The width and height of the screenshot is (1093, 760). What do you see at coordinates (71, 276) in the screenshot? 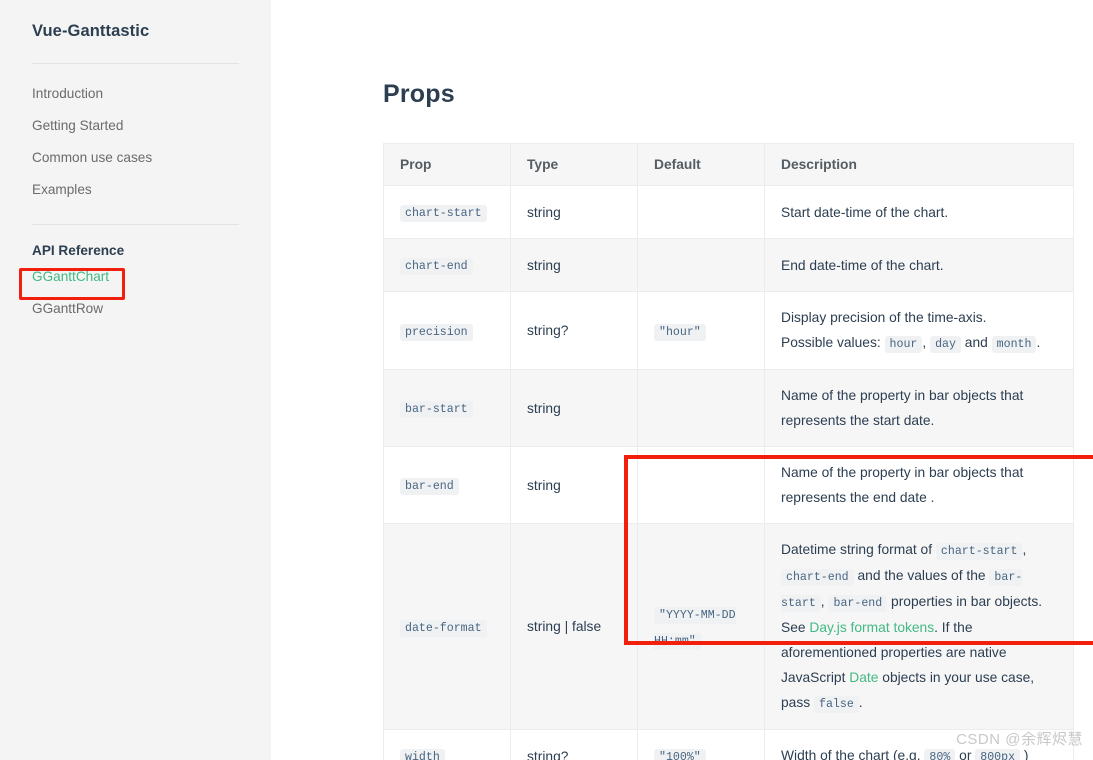
I see `sidebar-item-gganttchart-label: GGanttChart` at bounding box center [71, 276].